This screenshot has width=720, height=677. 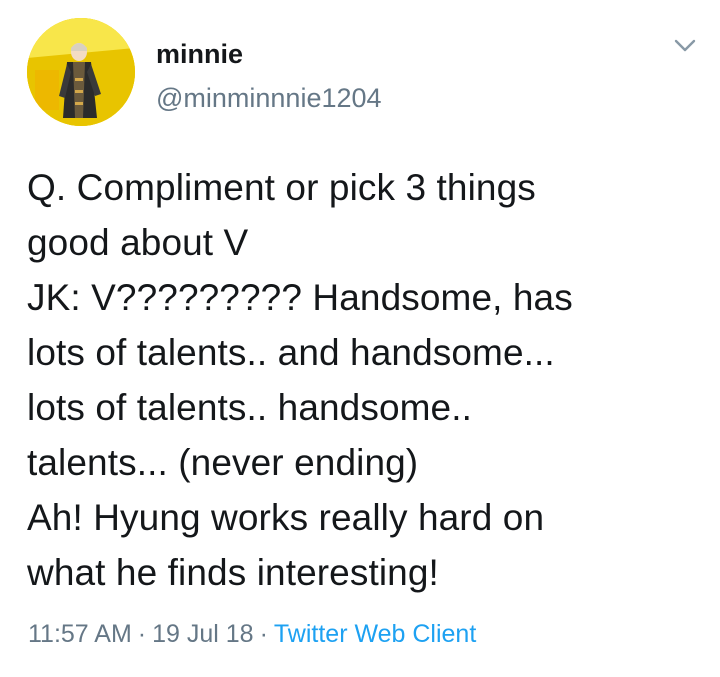 What do you see at coordinates (375, 634) in the screenshot?
I see `client-link: Twitter Web Client` at bounding box center [375, 634].